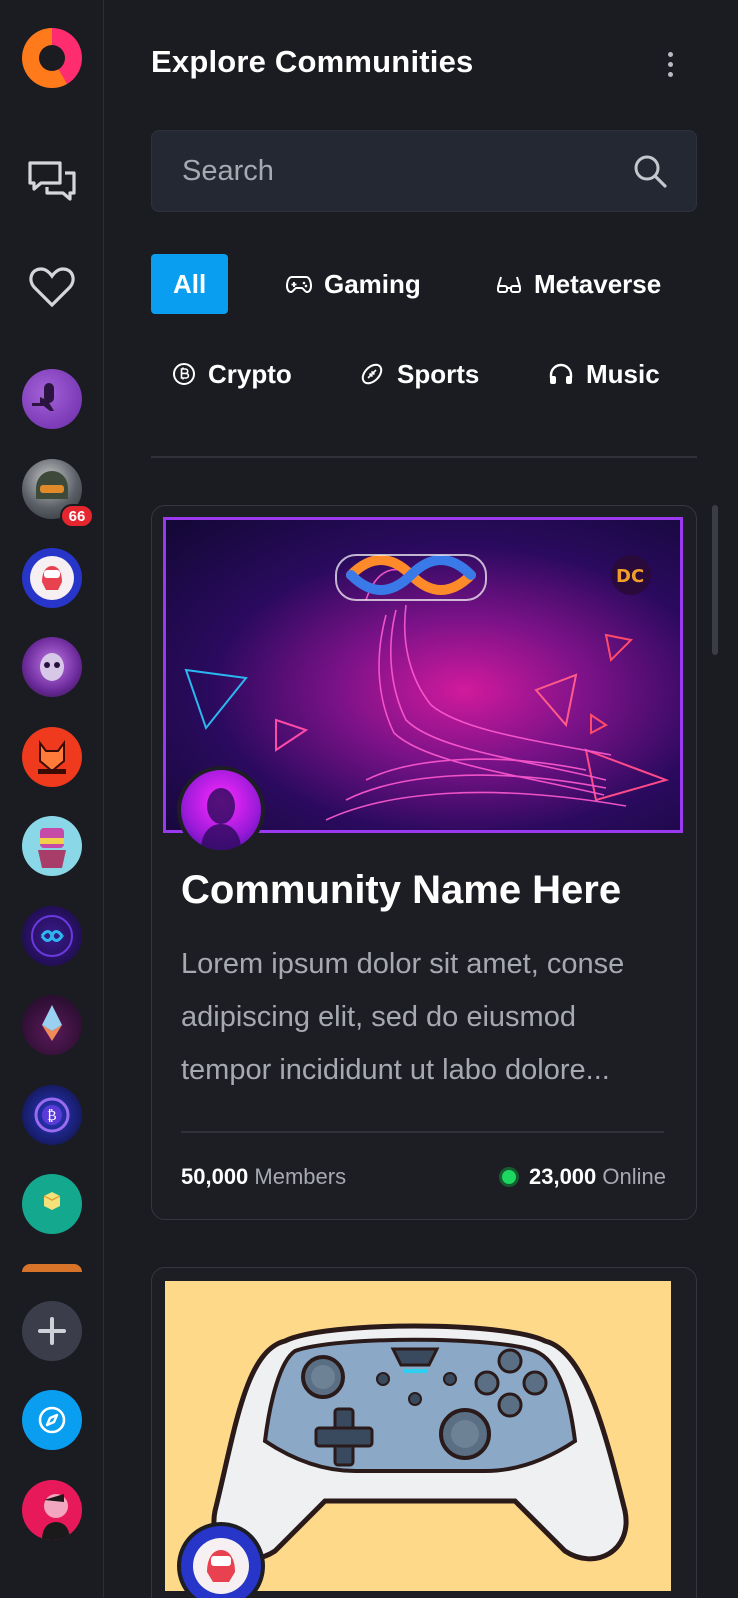 This screenshot has height=1598, width=738. Describe the element at coordinates (184, 374) in the screenshot. I see `bitcoin-icon` at that location.